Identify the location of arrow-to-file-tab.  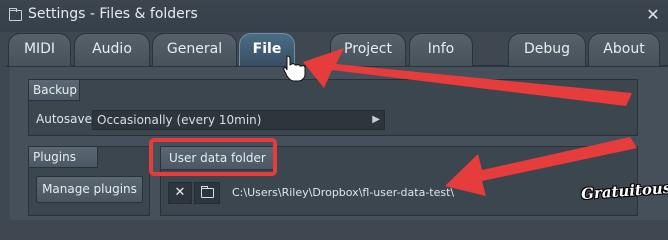
(467, 77).